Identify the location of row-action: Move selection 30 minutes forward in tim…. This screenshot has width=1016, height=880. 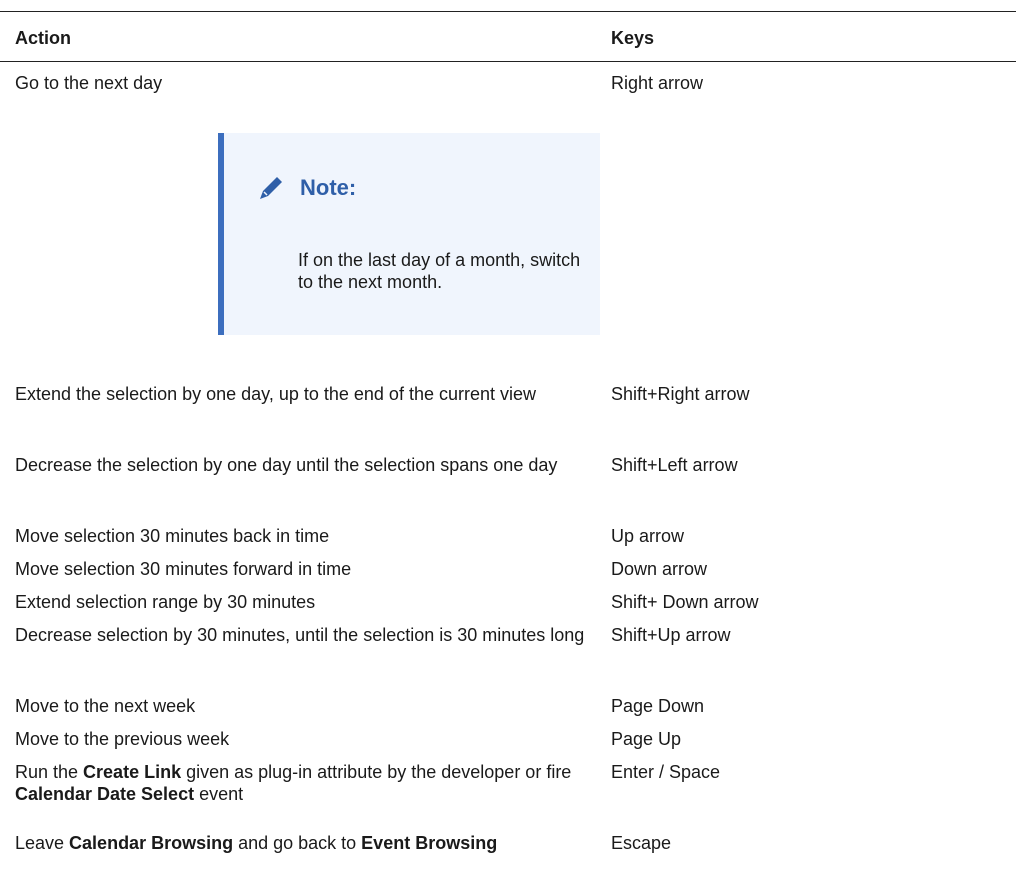
(183, 569).